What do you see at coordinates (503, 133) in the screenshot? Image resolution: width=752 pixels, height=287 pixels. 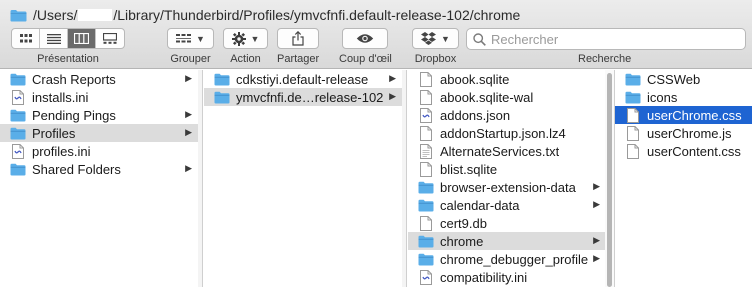 I see `item-label: addonStartup.json.lz4` at bounding box center [503, 133].